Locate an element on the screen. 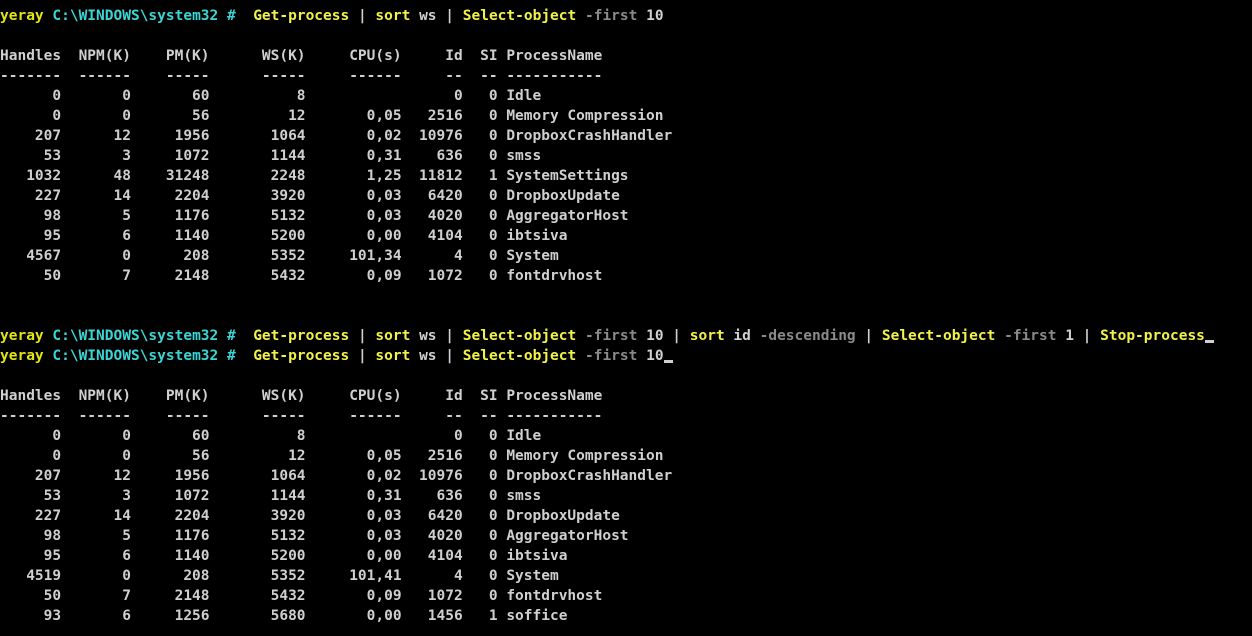  command-token: 1 is located at coordinates (1065, 336).